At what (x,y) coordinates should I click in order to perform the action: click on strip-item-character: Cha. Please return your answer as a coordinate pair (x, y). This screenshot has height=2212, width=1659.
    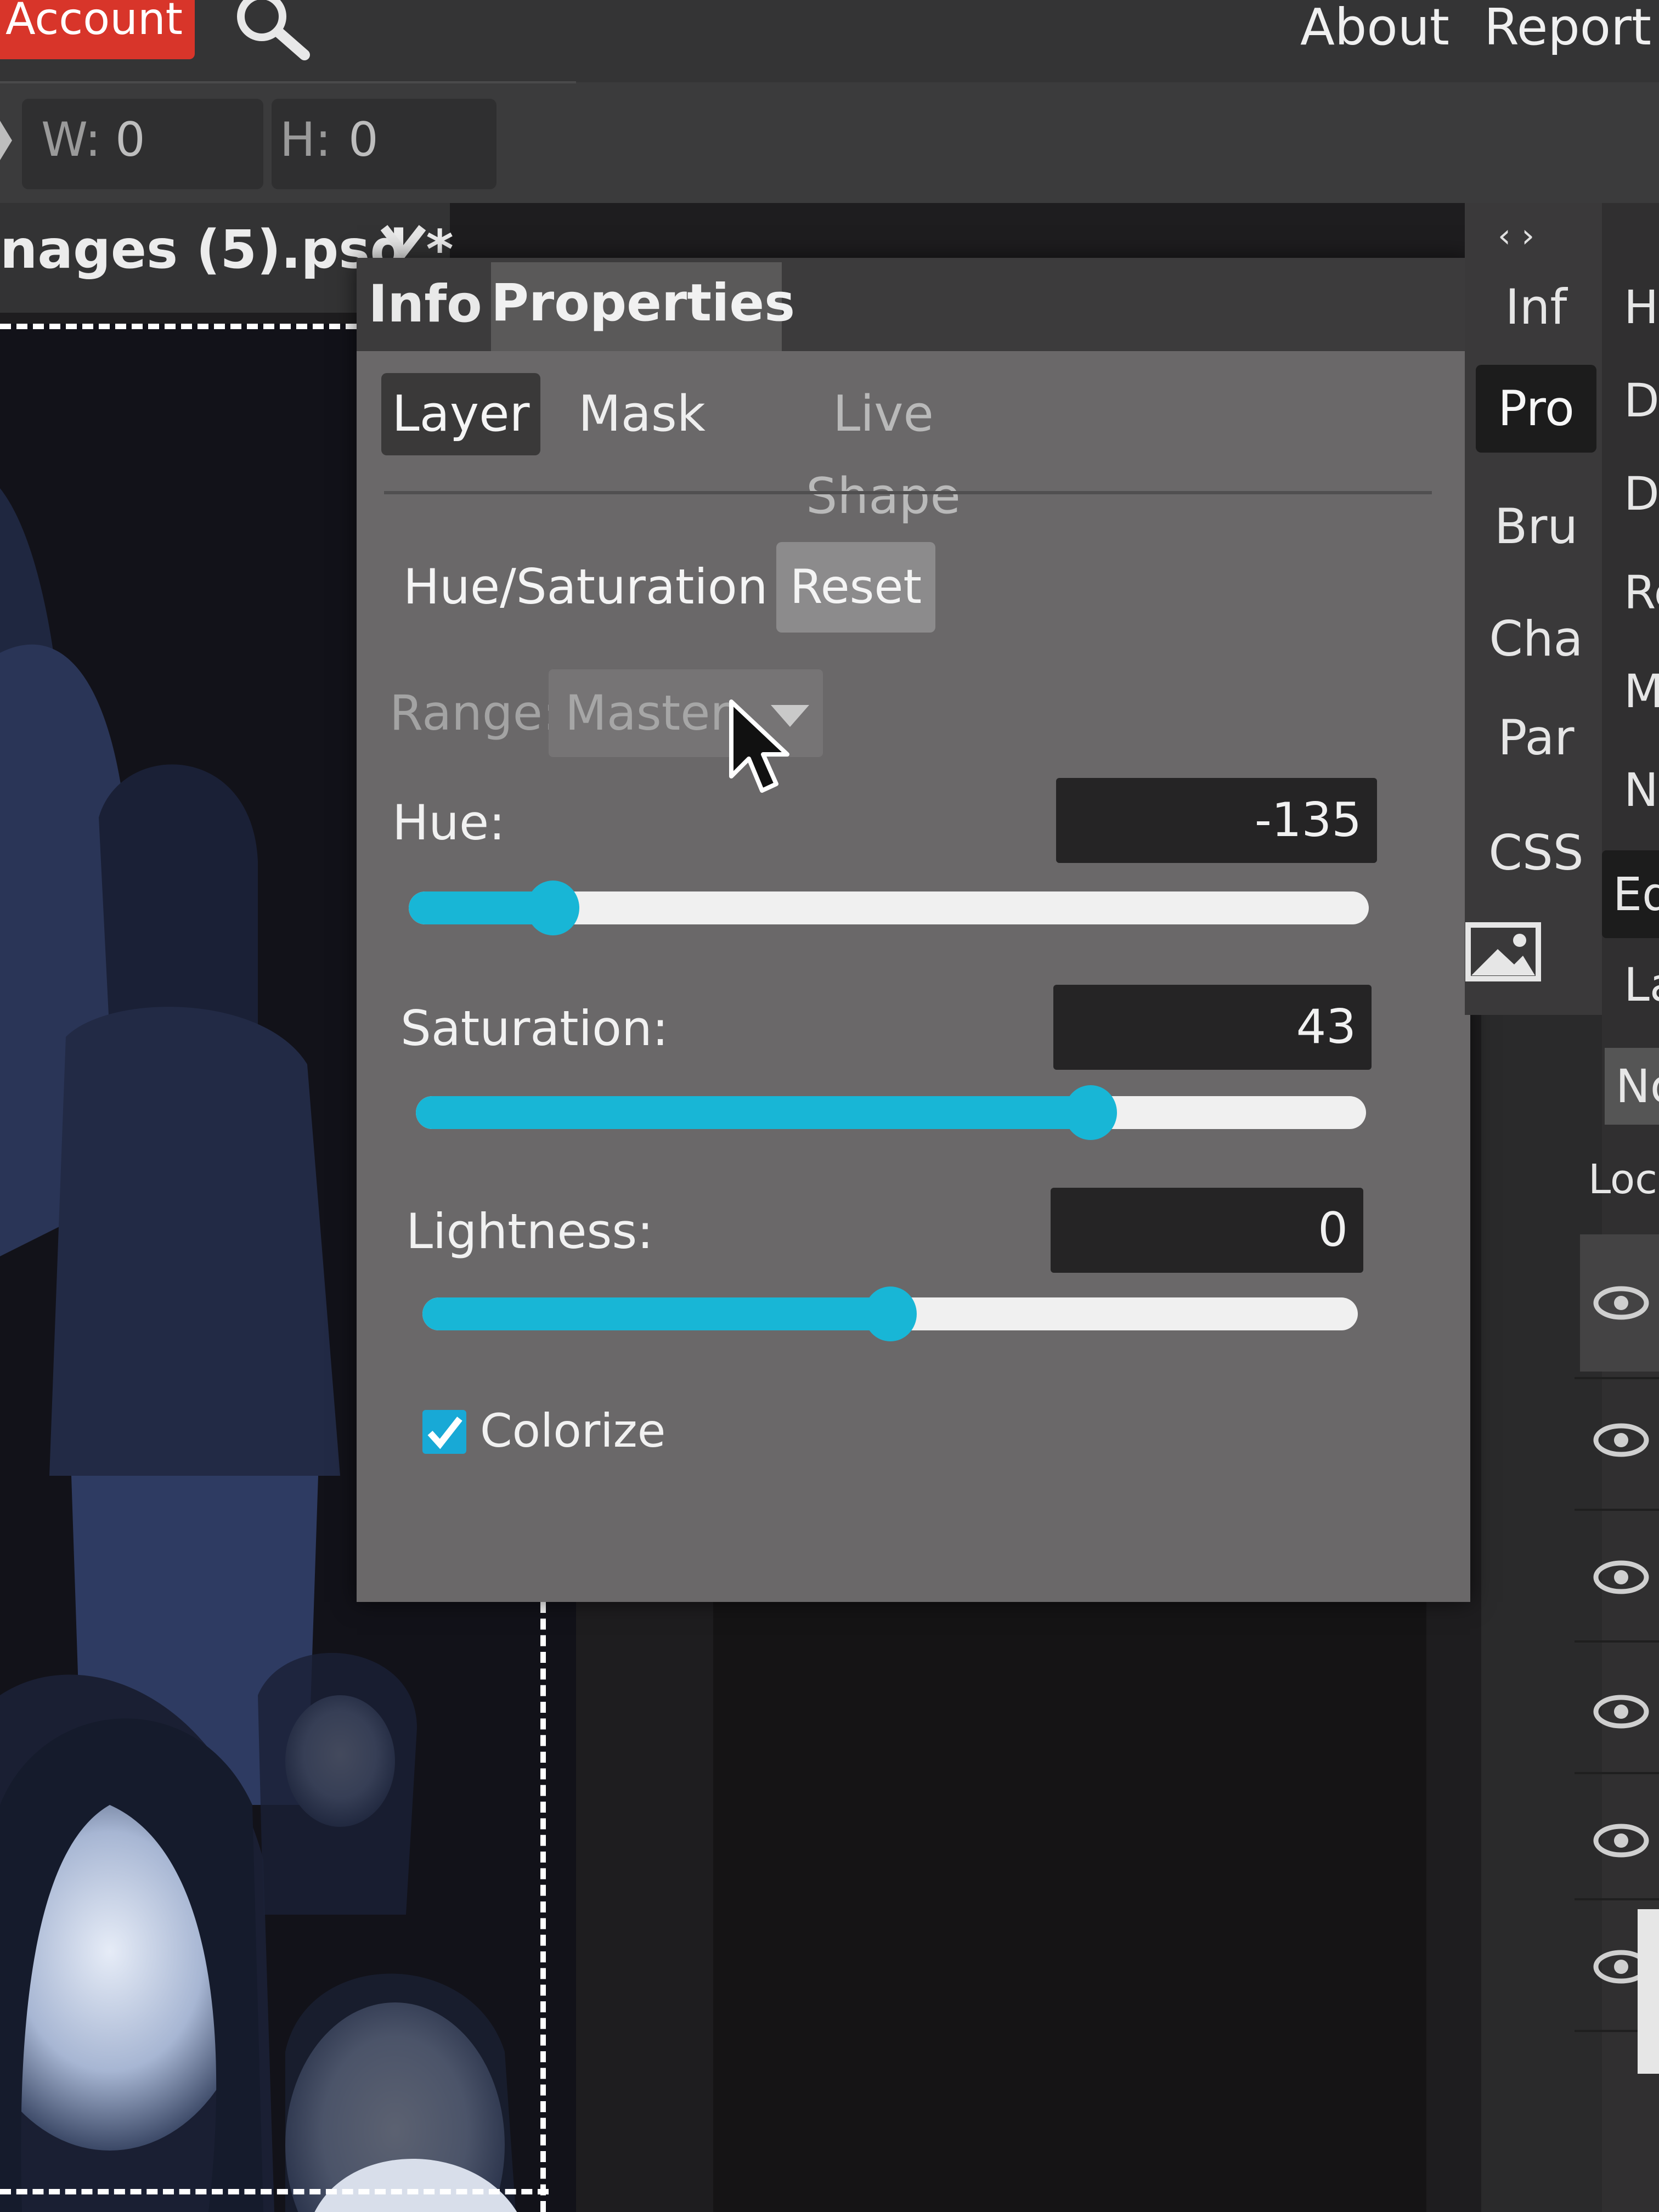
    Looking at the image, I should click on (1536, 639).